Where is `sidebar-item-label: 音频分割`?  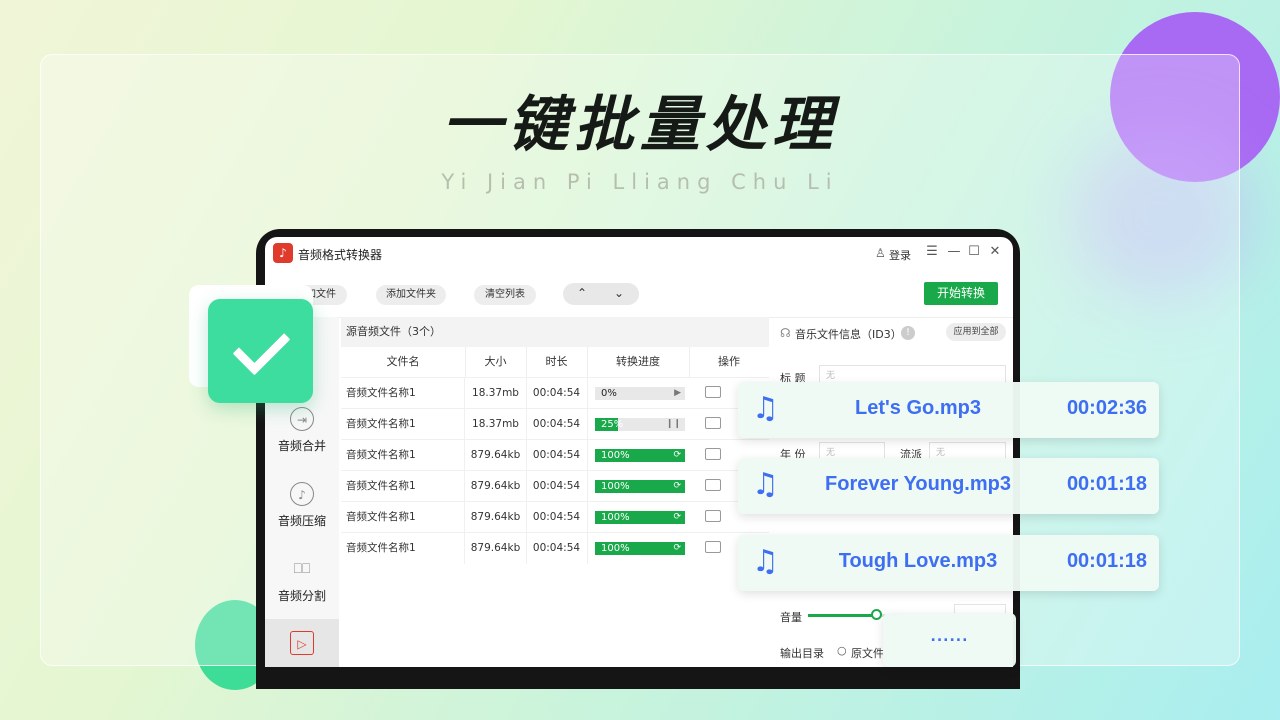 sidebar-item-label: 音频分割 is located at coordinates (301, 596).